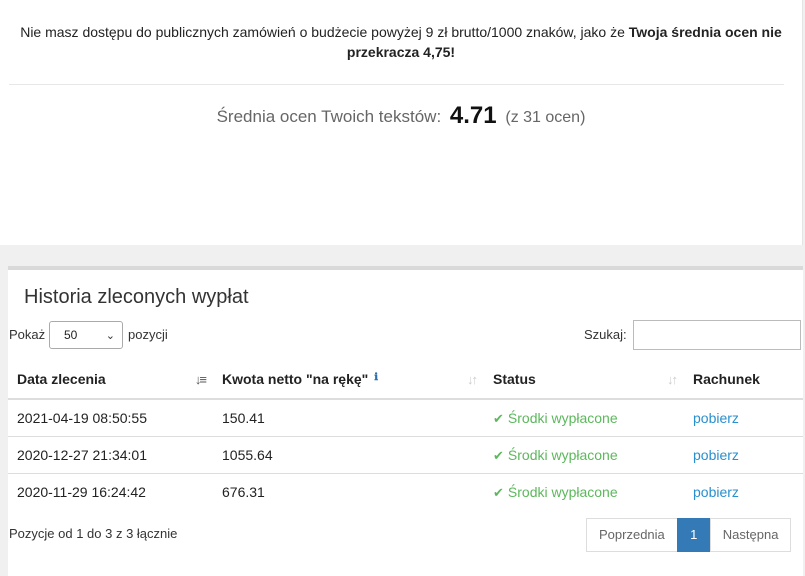  Describe the element at coordinates (376, 377) in the screenshot. I see `info-icon: ℹ` at that location.